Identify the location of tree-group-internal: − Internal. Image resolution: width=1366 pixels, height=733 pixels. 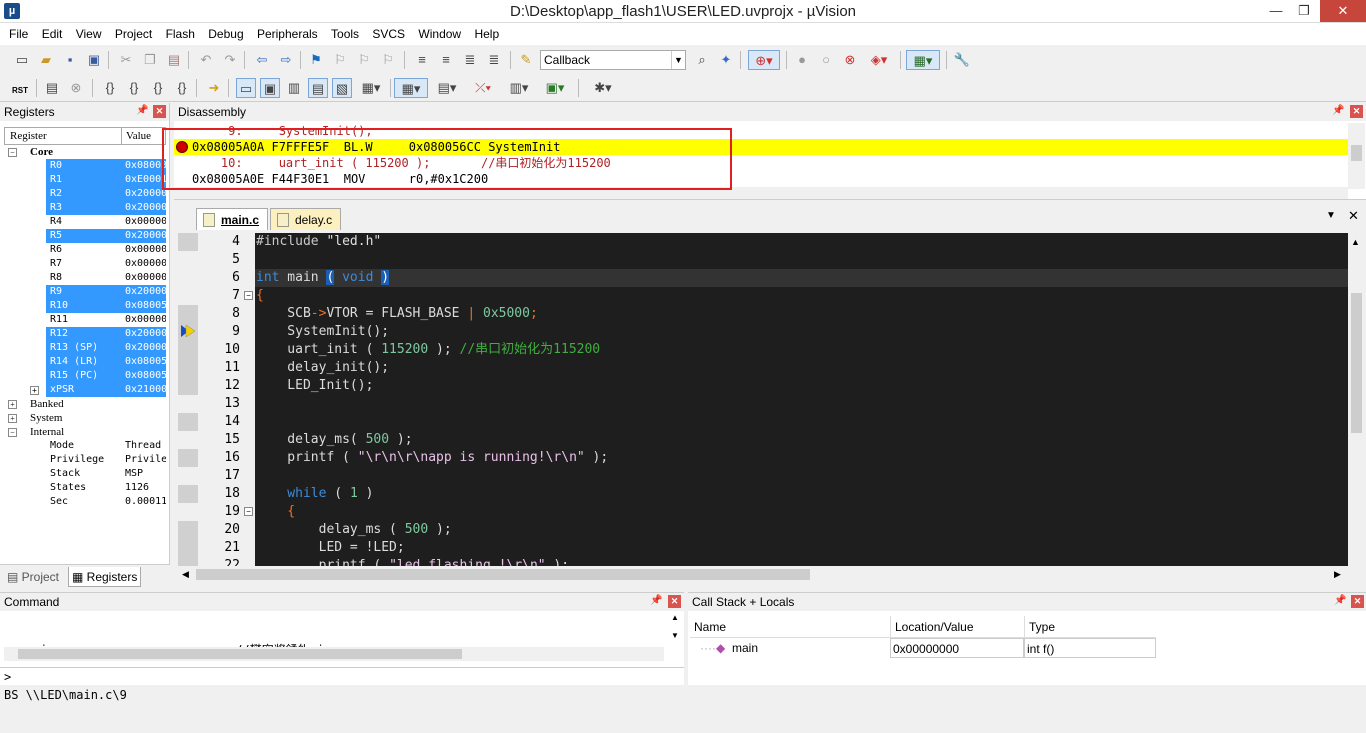
(85, 432).